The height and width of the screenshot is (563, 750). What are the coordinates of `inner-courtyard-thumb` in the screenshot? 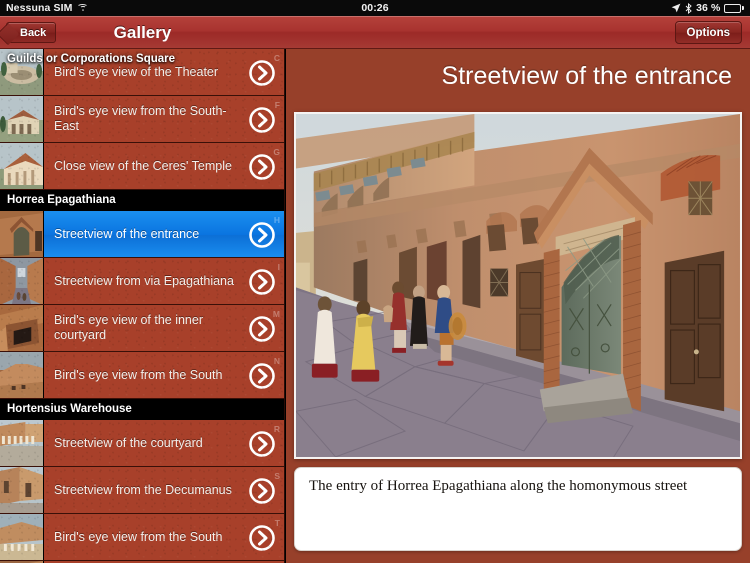 It's located at (22, 328).